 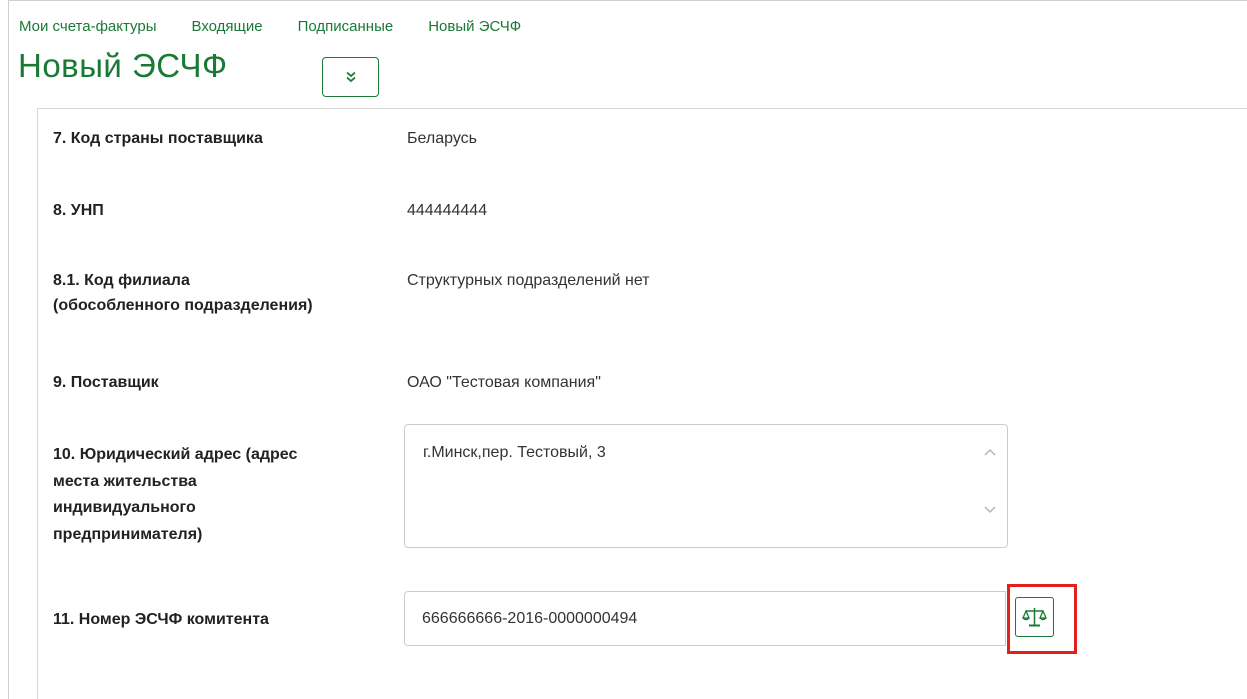 I want to click on window-left-border, so click(x=8, y=349).